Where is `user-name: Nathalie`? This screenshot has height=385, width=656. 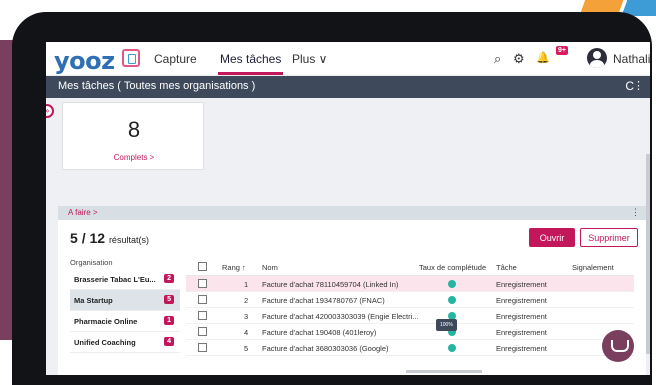
user-name: Nathalie is located at coordinates (631, 59).